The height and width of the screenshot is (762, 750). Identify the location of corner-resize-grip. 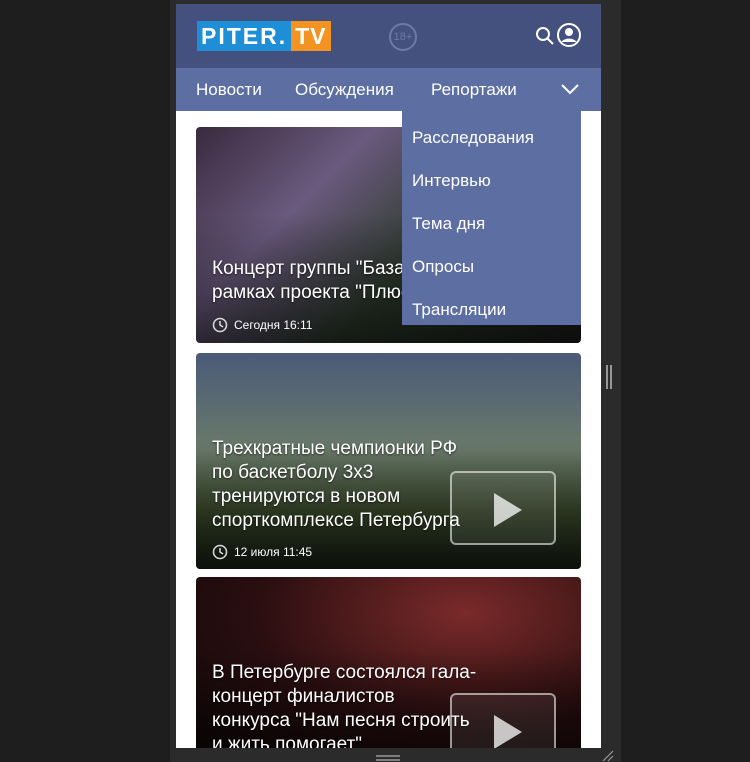
(607, 755).